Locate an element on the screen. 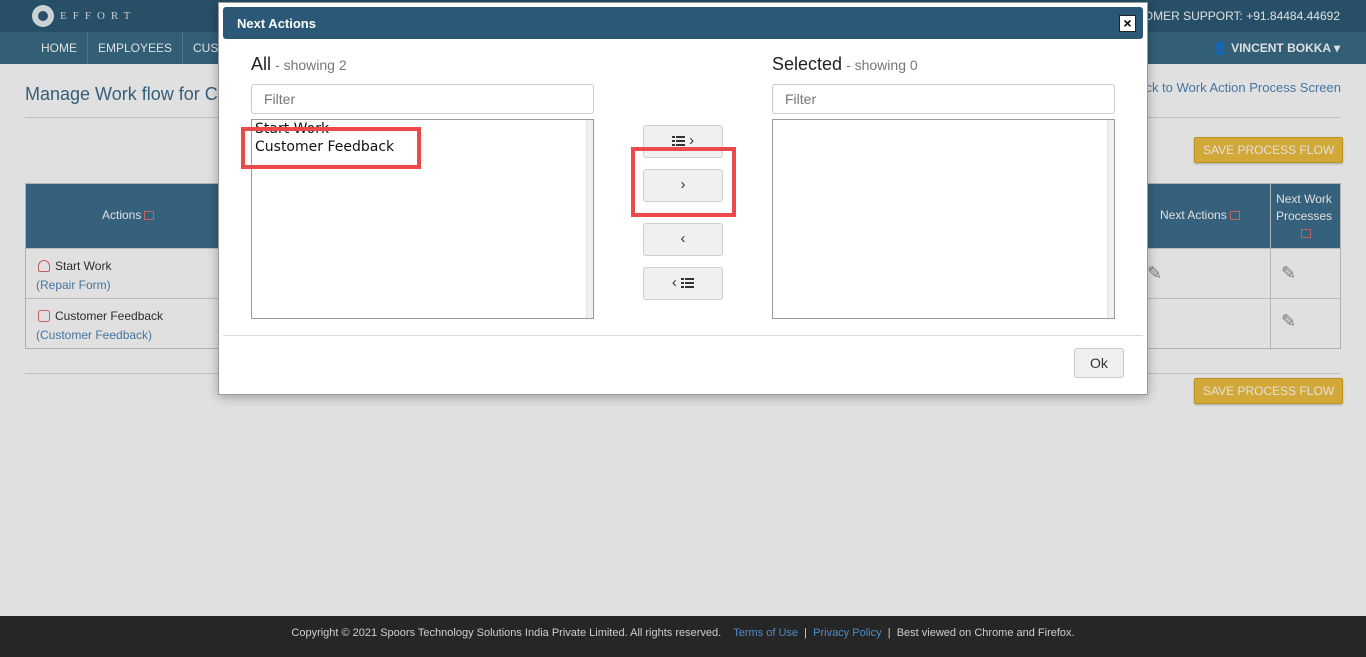 This screenshot has width=1366, height=657. ok-button: Ok is located at coordinates (1099, 363).